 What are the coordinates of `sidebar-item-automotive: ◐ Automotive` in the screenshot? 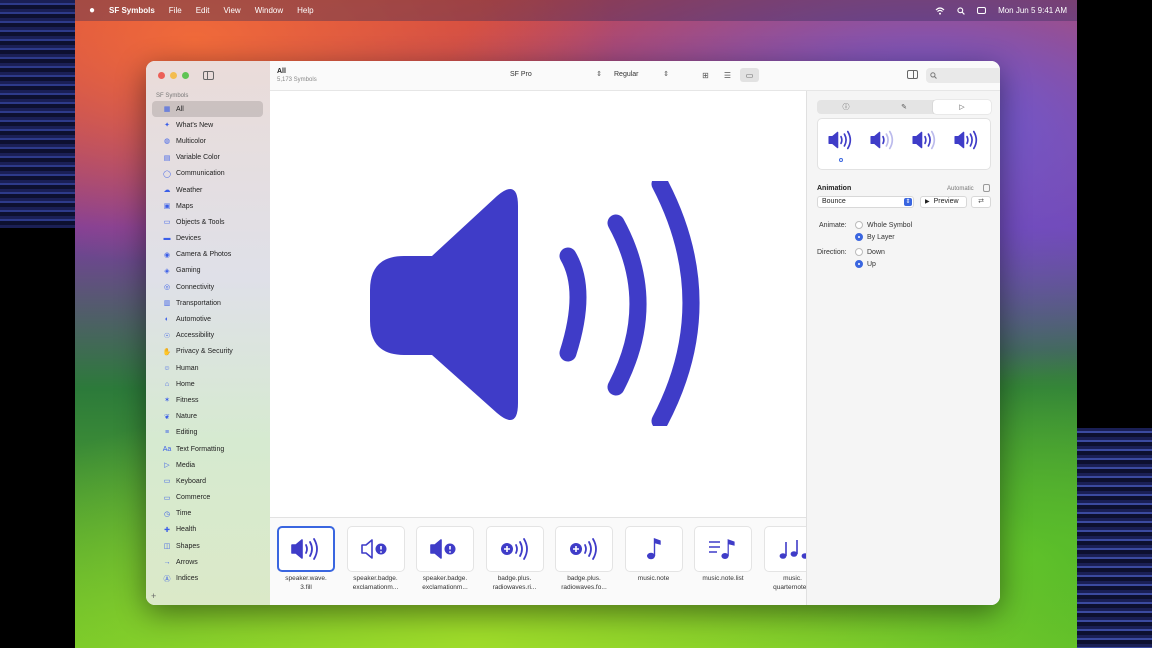 It's located at (207, 319).